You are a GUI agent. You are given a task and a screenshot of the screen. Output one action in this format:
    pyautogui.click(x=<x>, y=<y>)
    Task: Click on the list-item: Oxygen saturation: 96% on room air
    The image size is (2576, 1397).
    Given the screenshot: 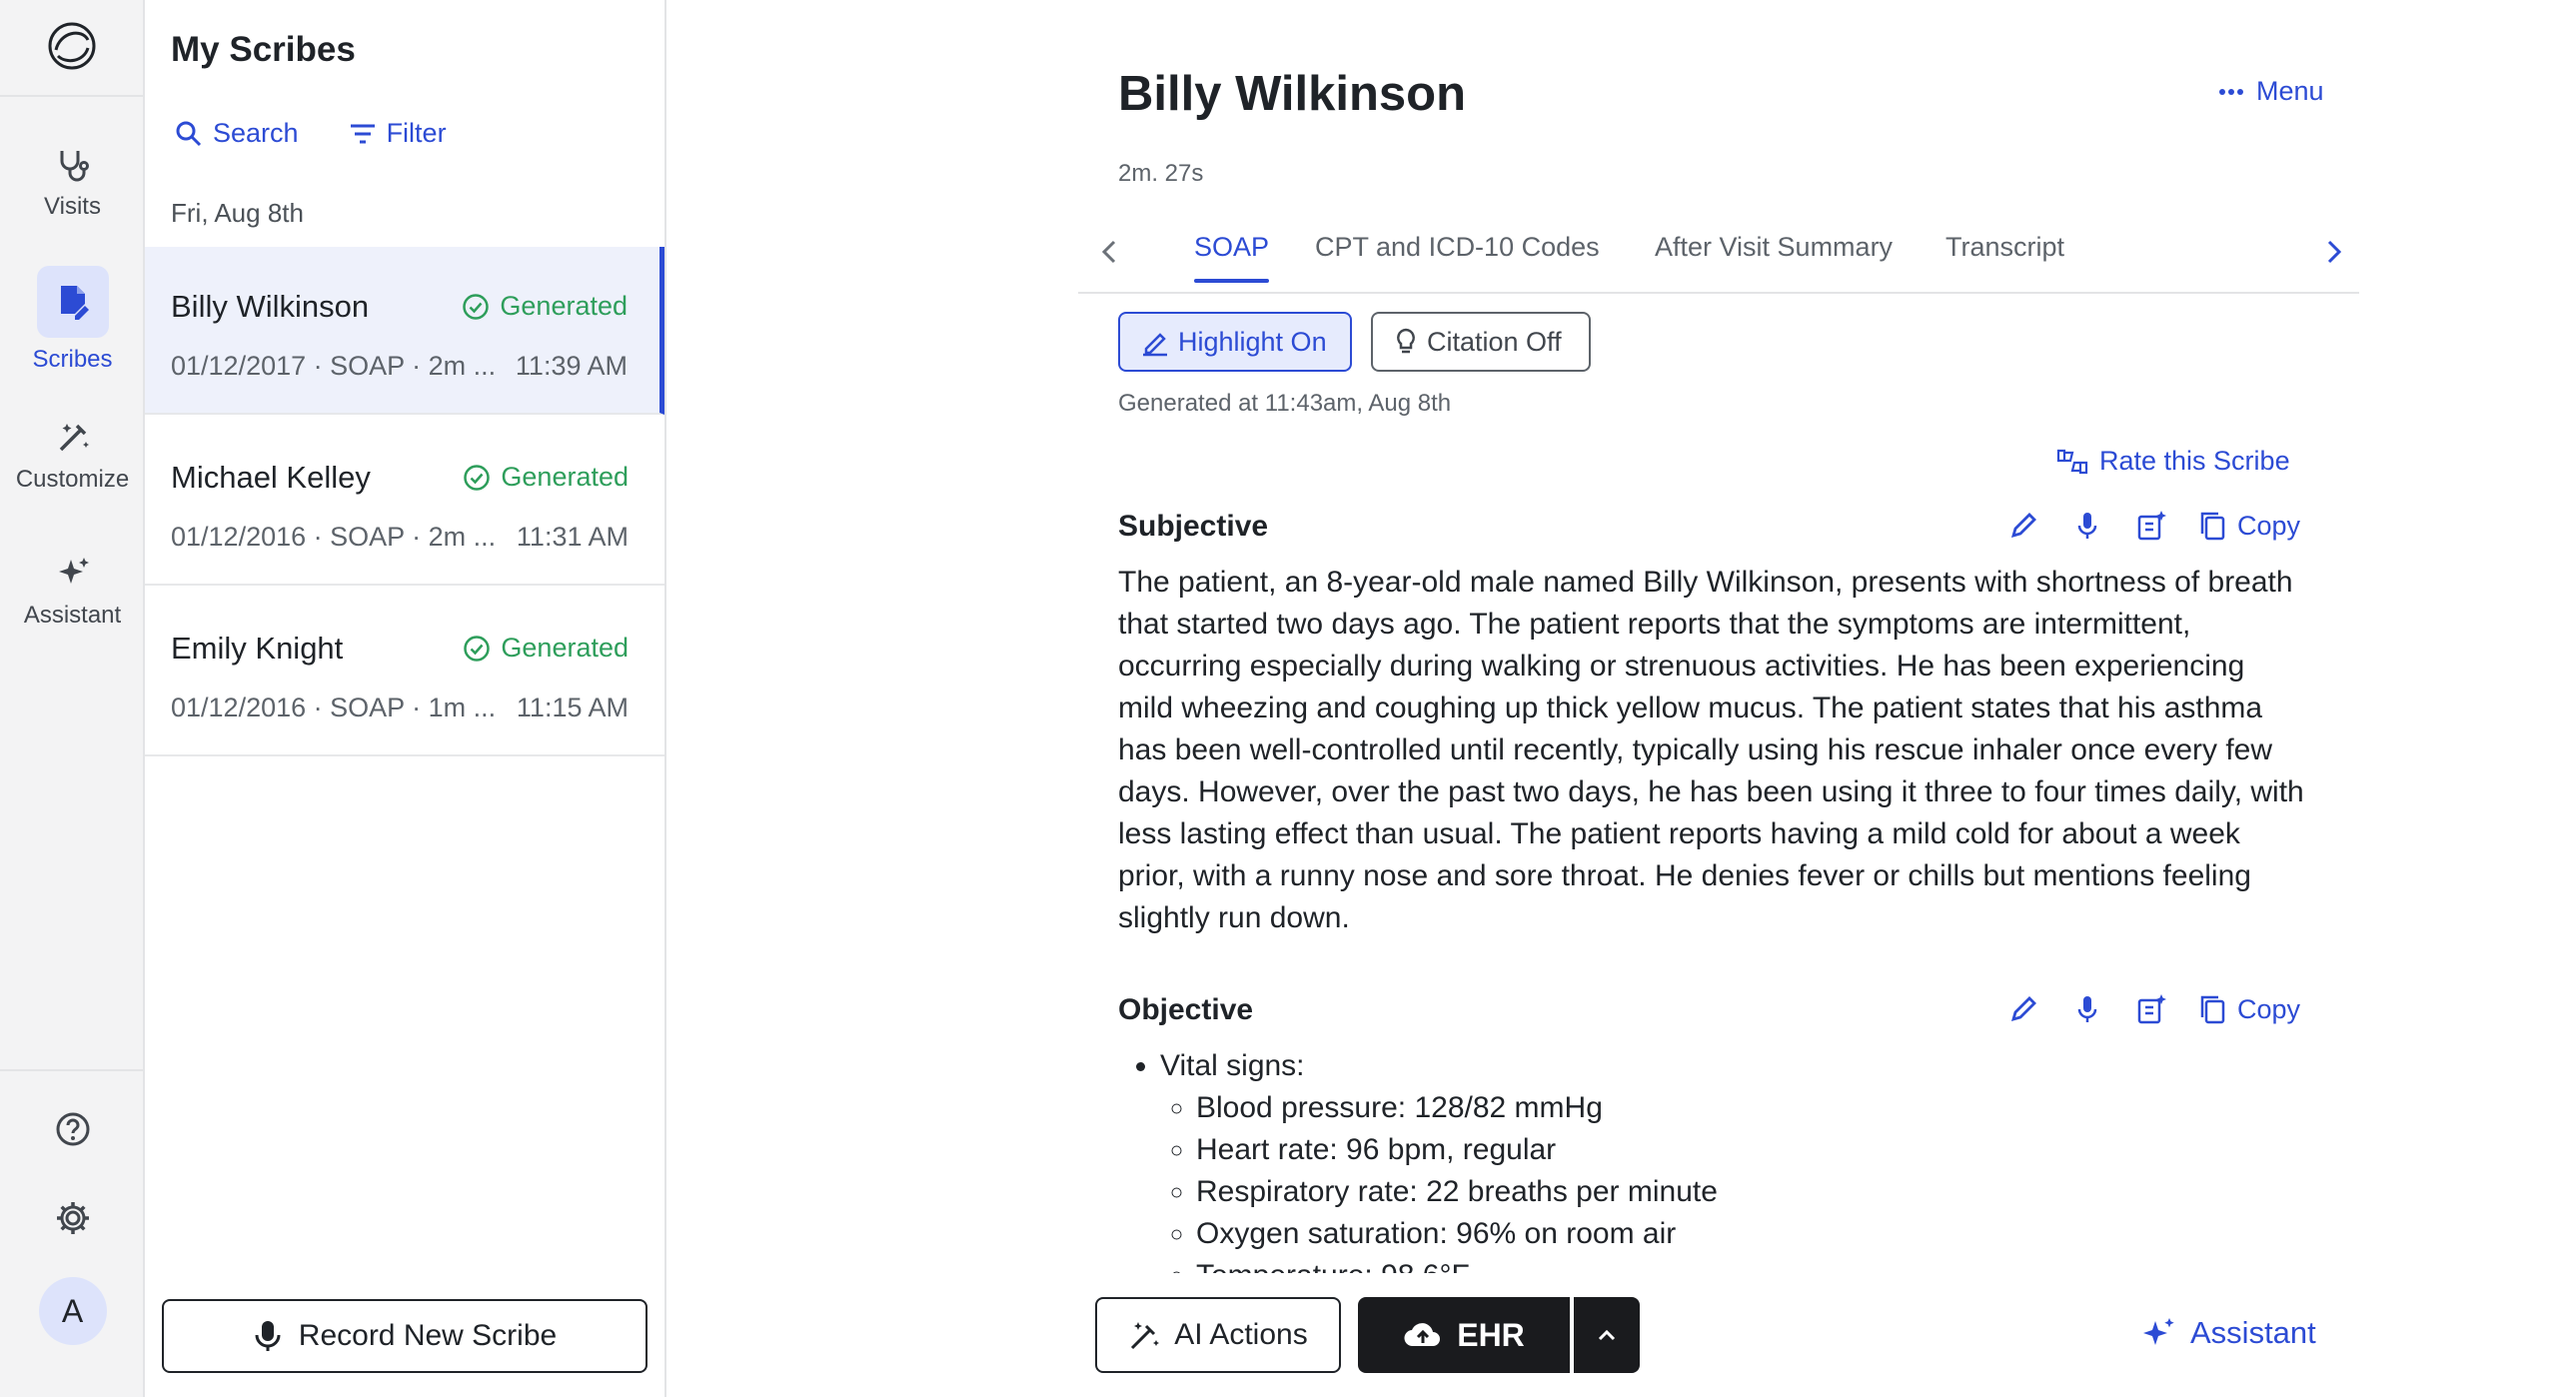 What is the action you would take?
    pyautogui.click(x=1751, y=1234)
    